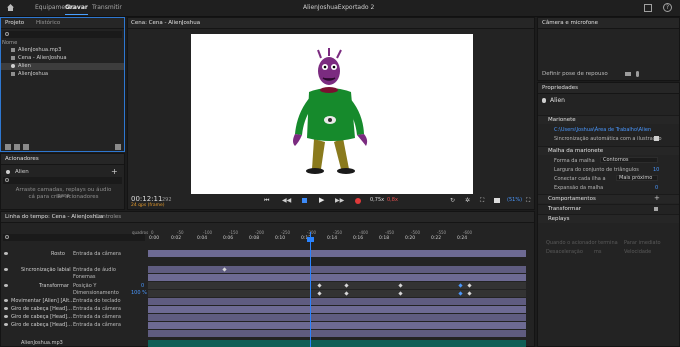  What do you see at coordinates (467, 200) in the screenshot?
I see `settings-icon: ✲` at bounding box center [467, 200].